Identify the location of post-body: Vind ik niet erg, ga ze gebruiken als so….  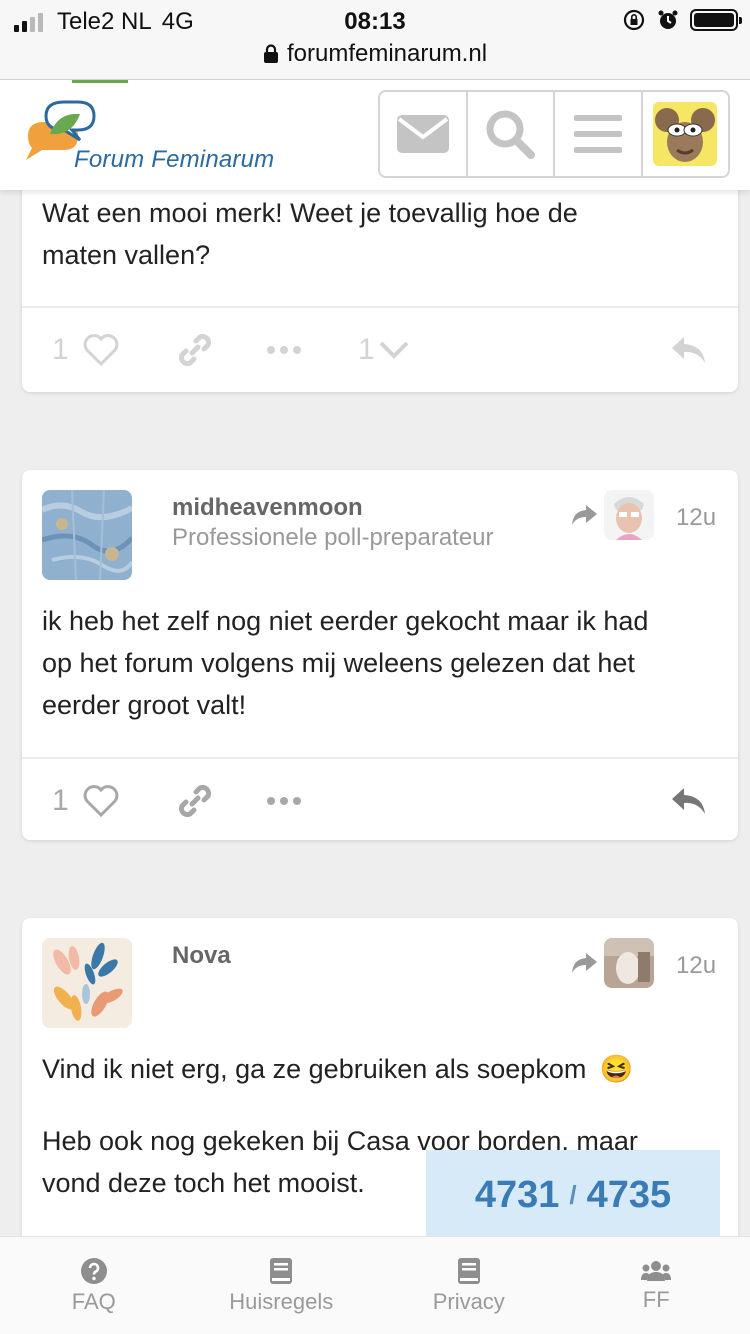
(337, 1069).